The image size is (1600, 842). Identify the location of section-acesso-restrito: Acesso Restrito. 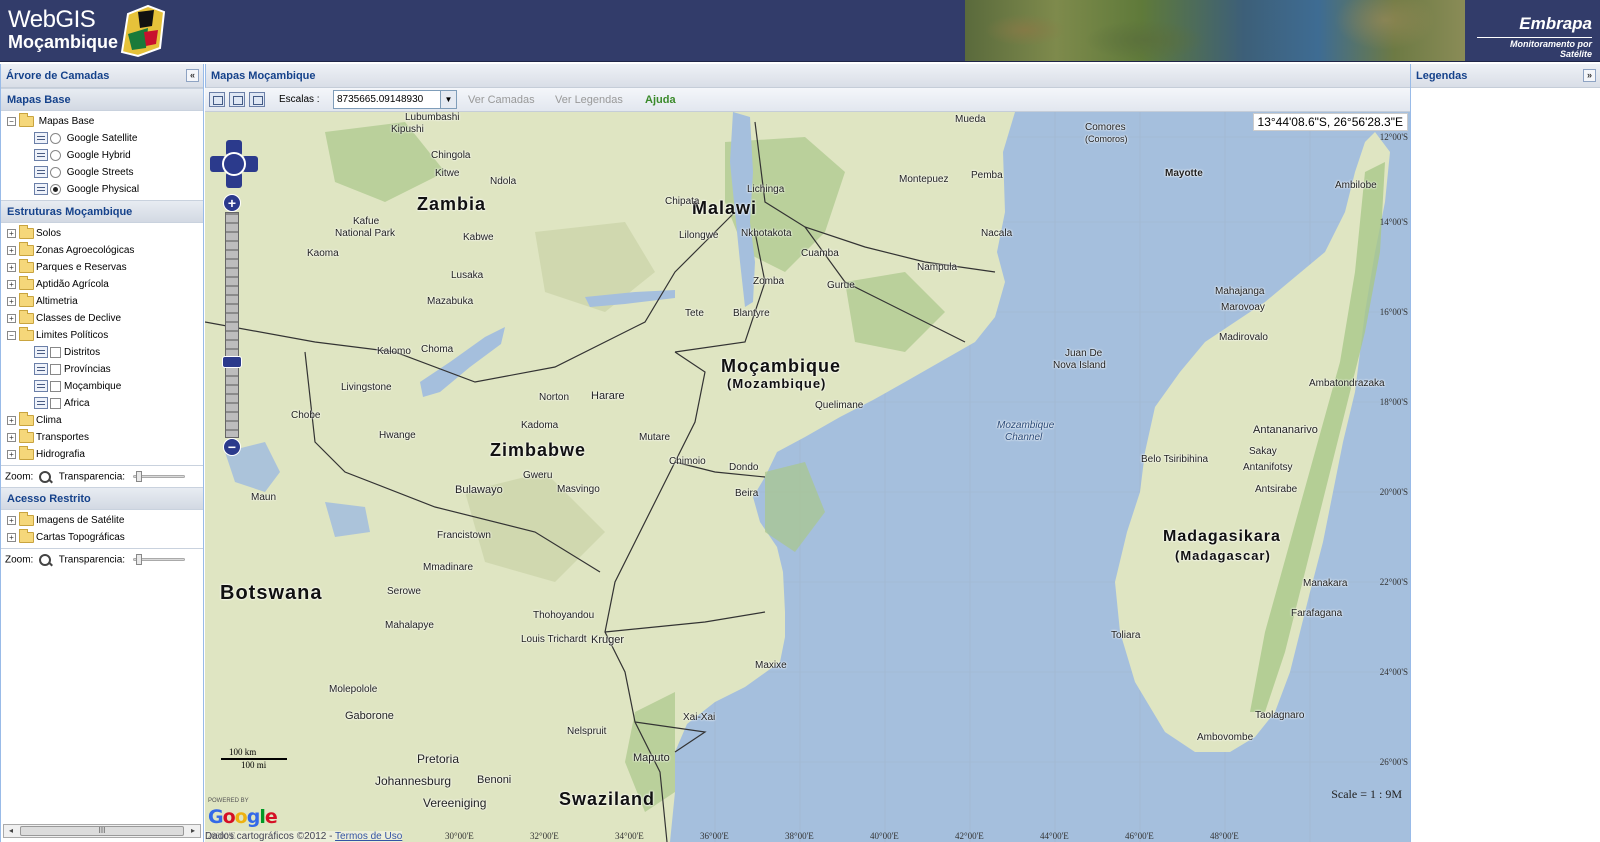
(102, 498).